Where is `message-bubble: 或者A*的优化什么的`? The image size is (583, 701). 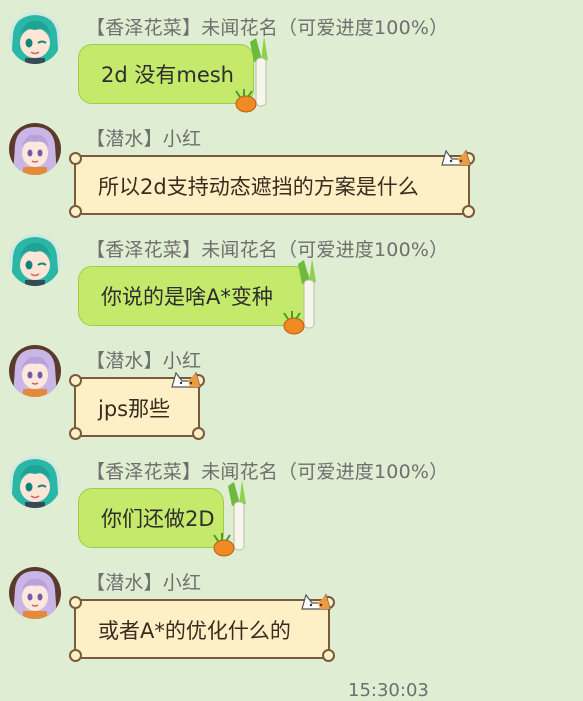
message-bubble: 或者A*的优化什么的 is located at coordinates (202, 629).